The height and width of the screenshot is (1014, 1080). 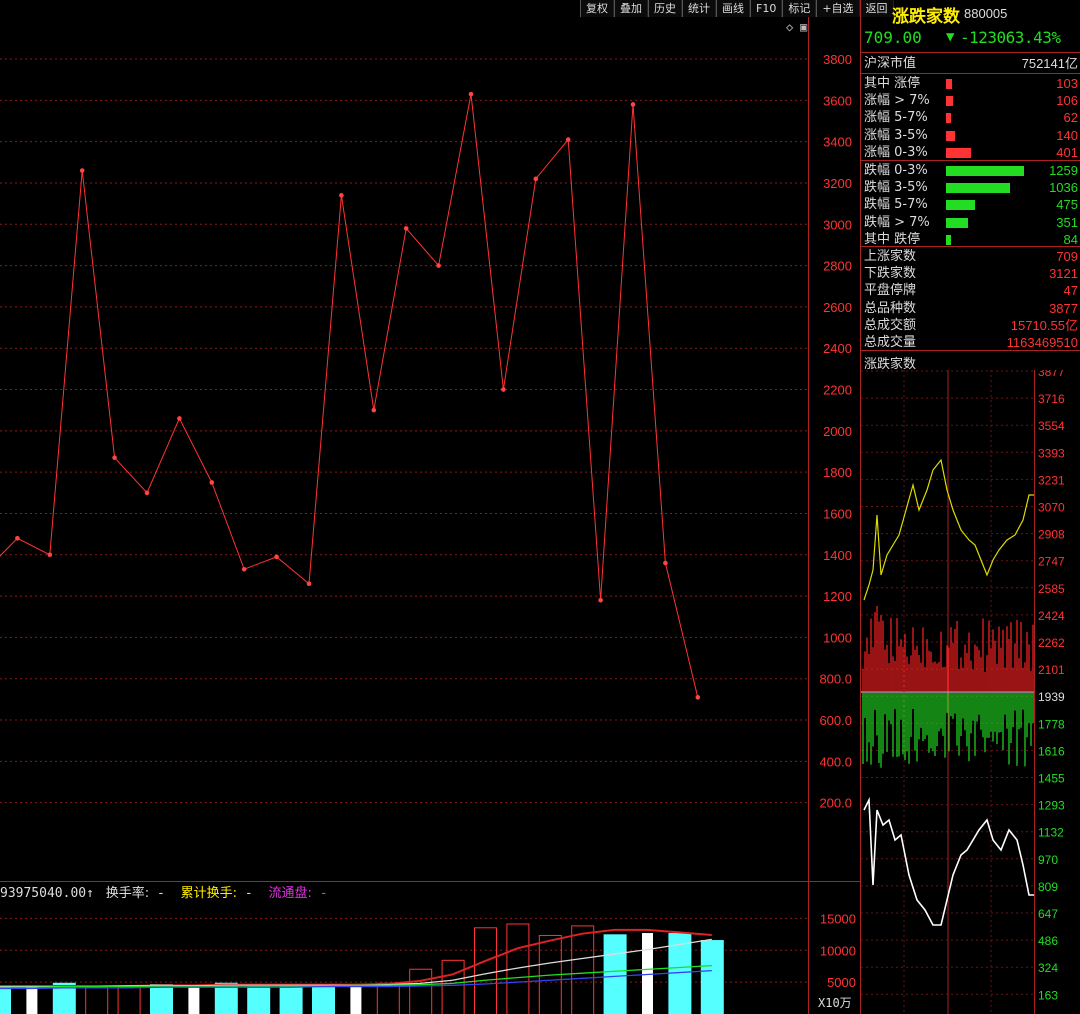 I want to click on y-tick-label: 600.0, so click(x=835, y=720).